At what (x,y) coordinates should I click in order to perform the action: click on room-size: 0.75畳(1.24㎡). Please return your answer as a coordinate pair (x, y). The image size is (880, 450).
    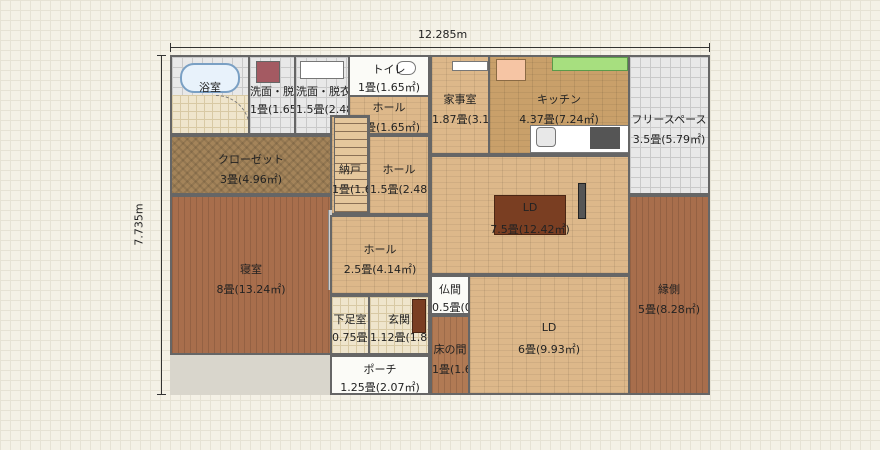
    Looking at the image, I should click on (351, 337).